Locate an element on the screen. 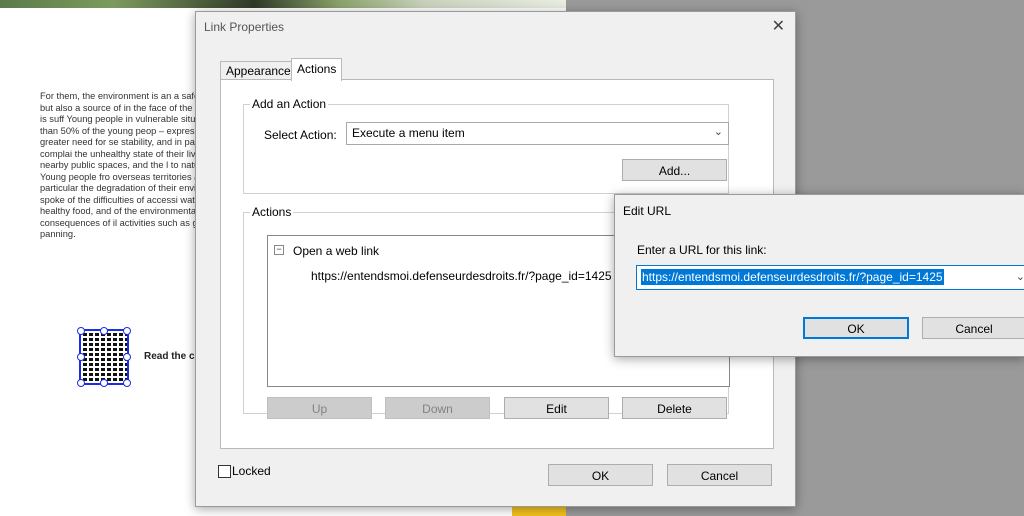 This screenshot has height=516, width=1024. select-action-label: Select Action: is located at coordinates (300, 135).